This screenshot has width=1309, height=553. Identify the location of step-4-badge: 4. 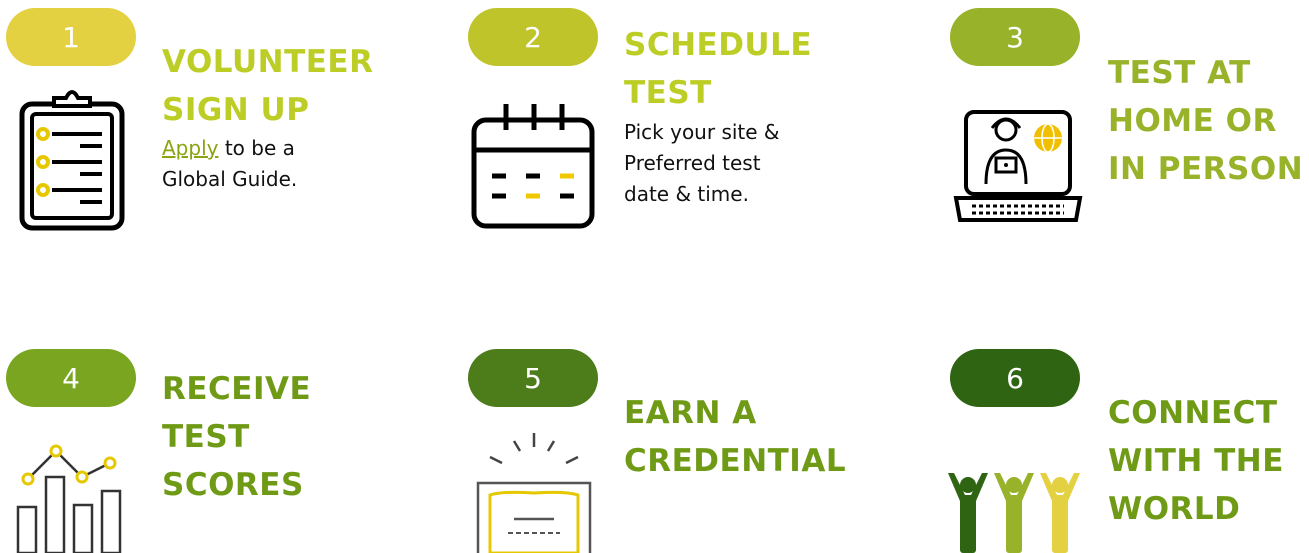
(71, 378).